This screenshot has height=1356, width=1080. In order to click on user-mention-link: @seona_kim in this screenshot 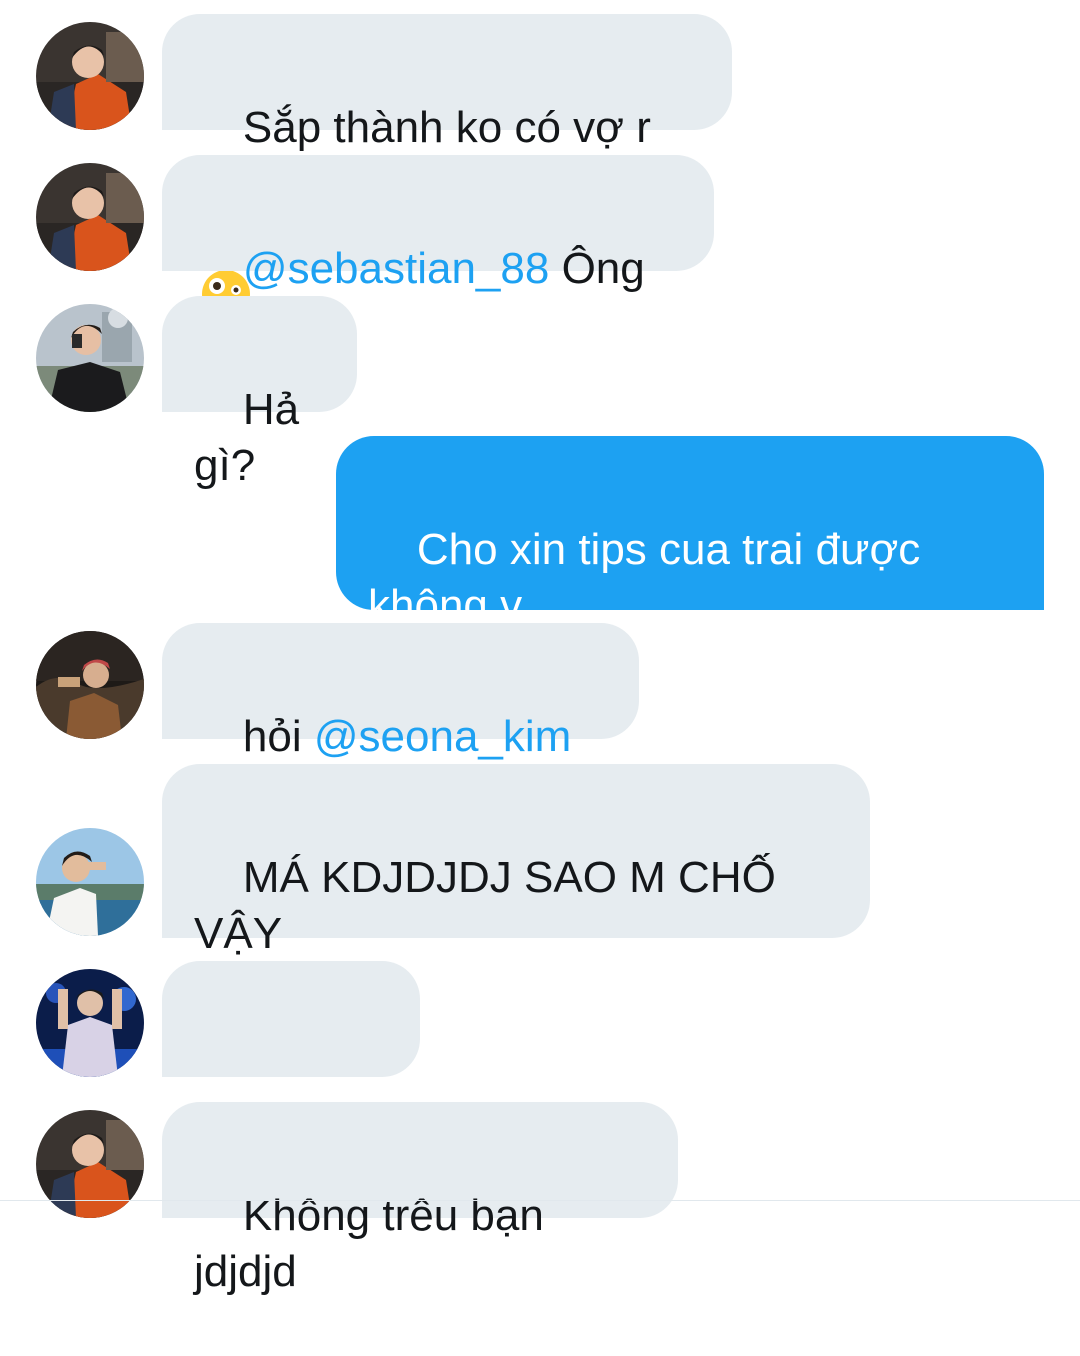, I will do `click(442, 736)`.